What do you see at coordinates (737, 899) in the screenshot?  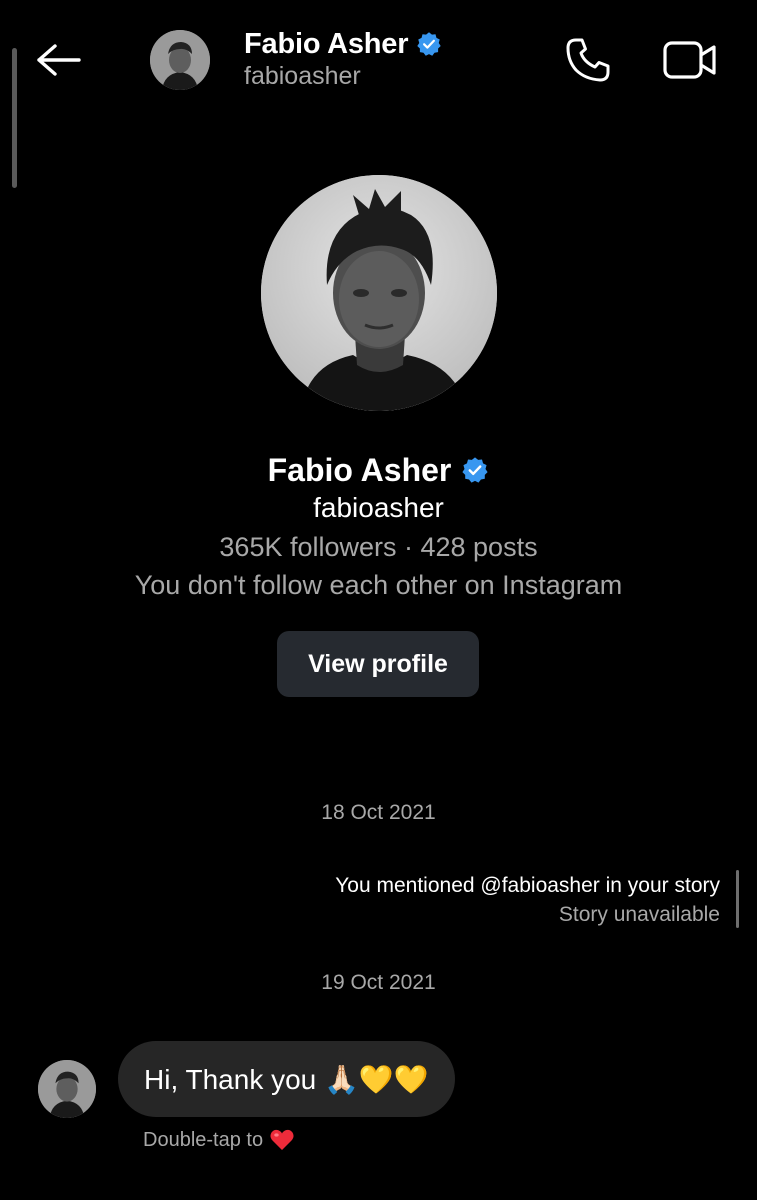 I see `story-mention-bar` at bounding box center [737, 899].